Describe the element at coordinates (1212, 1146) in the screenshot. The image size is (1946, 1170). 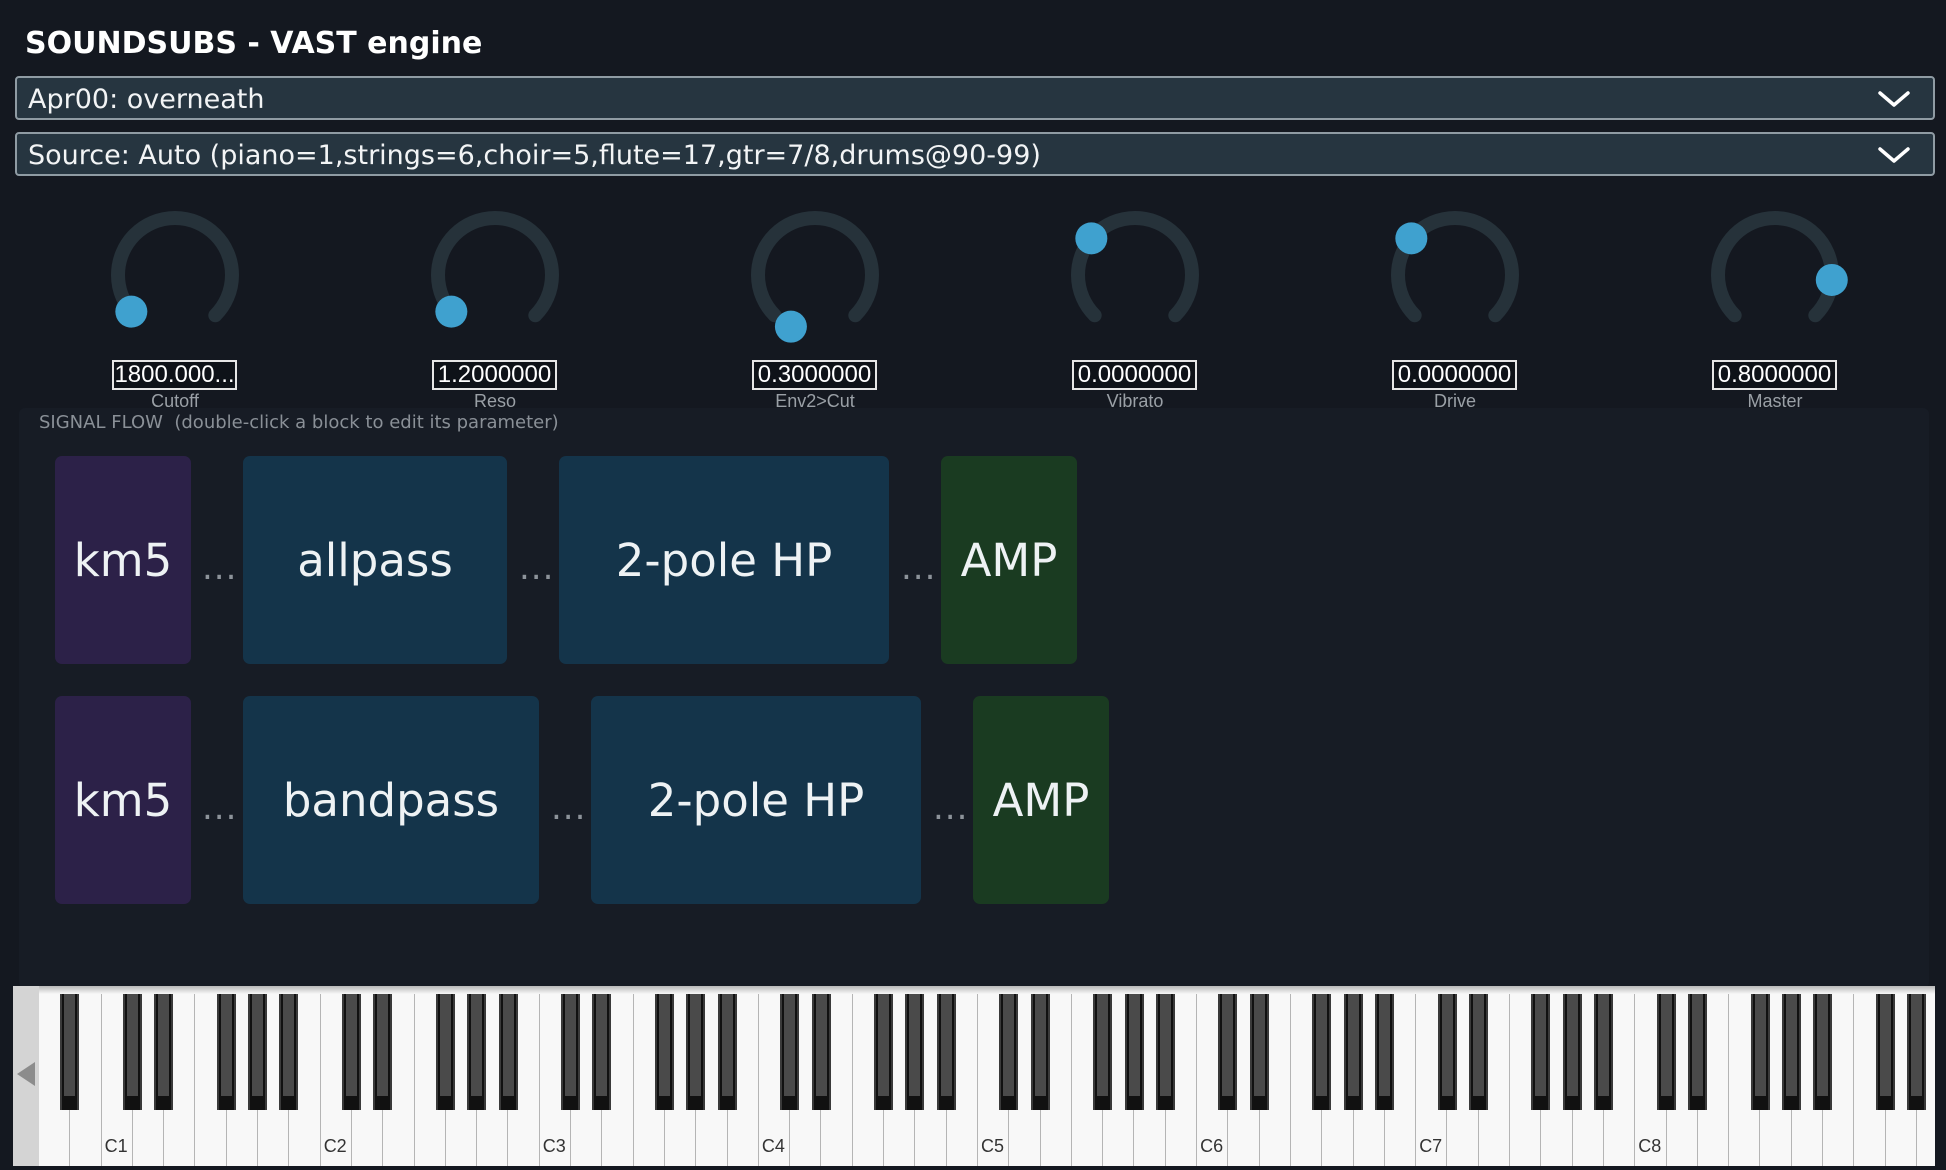
I see `octave-label: C6` at that location.